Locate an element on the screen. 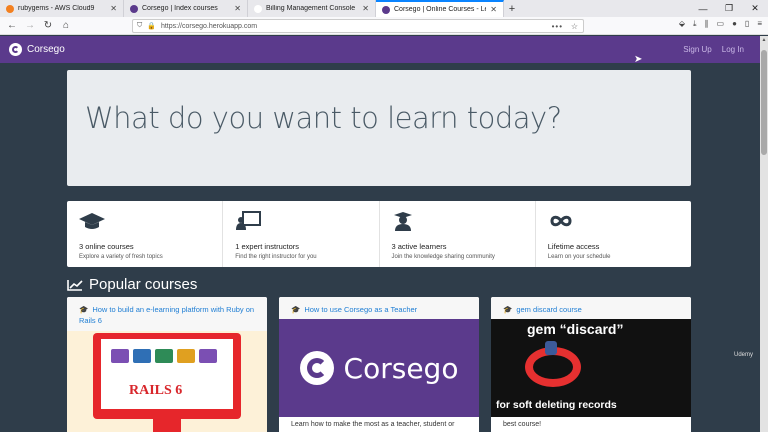 The width and height of the screenshot is (768, 432). reload-icon: ↻ is located at coordinates (48, 25).